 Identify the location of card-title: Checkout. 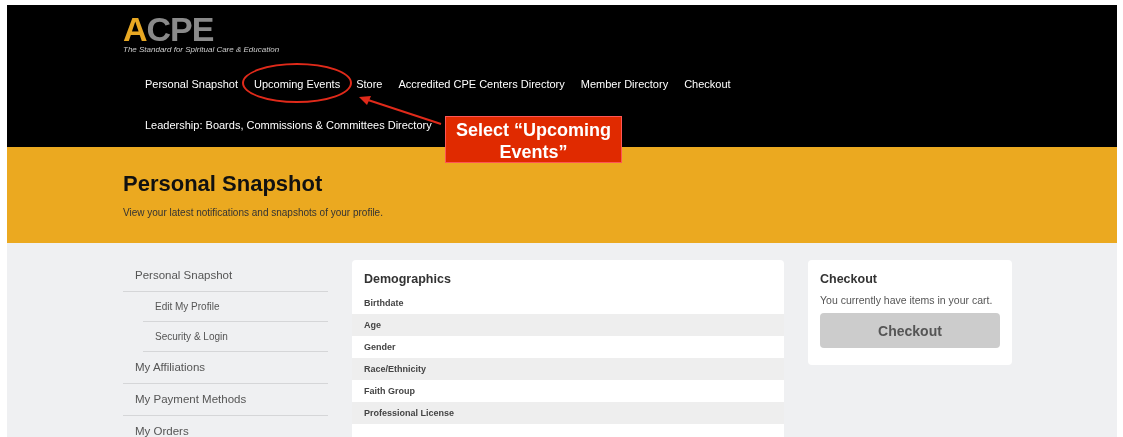
(849, 279).